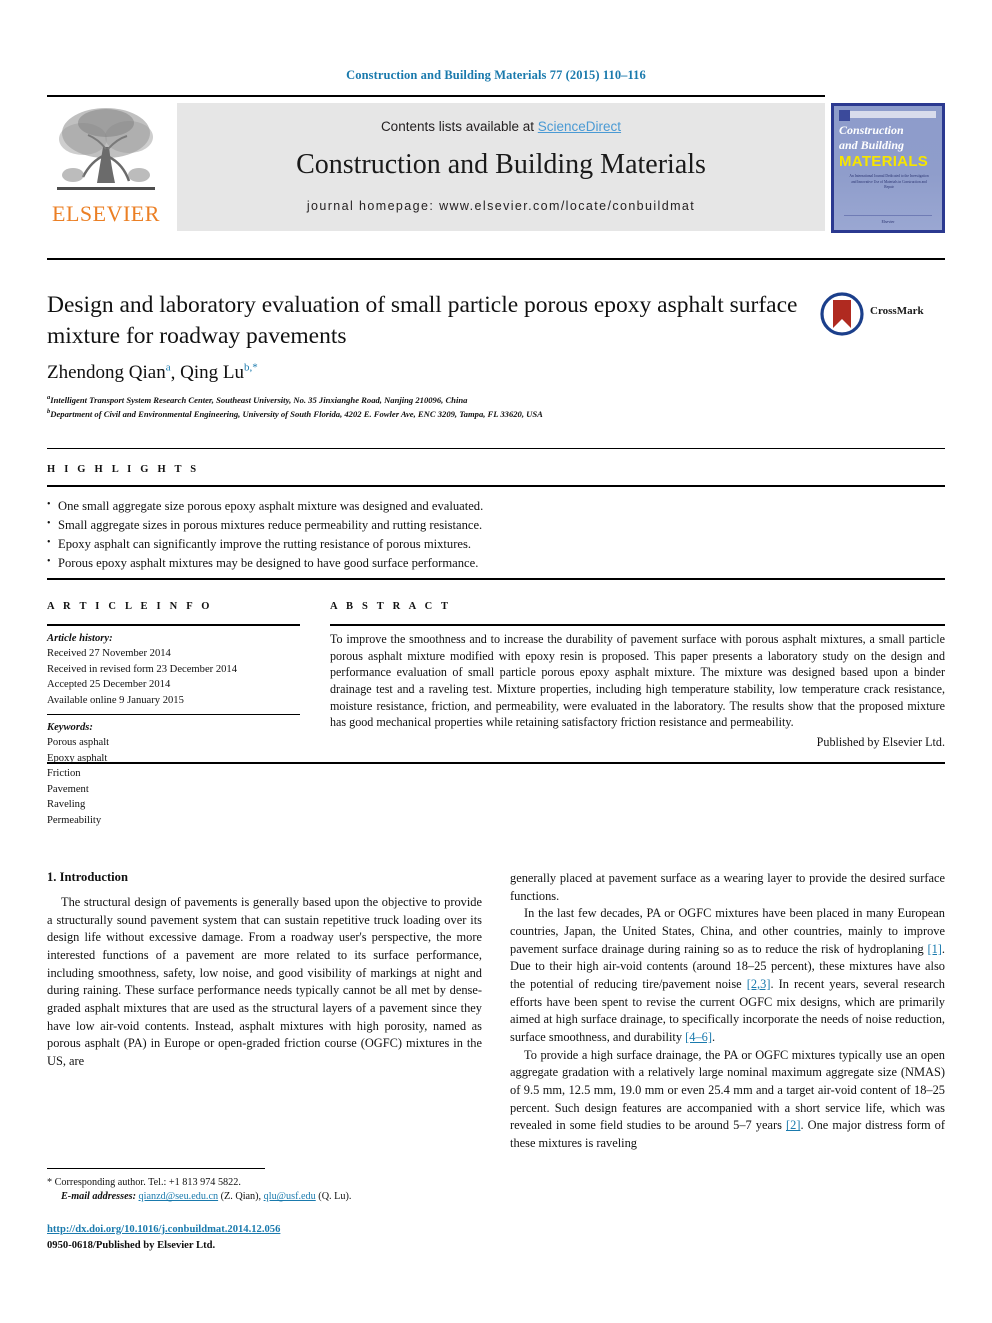 The height and width of the screenshot is (1323, 992). What do you see at coordinates (793, 1125) in the screenshot?
I see `citation-ref-2: [2]` at bounding box center [793, 1125].